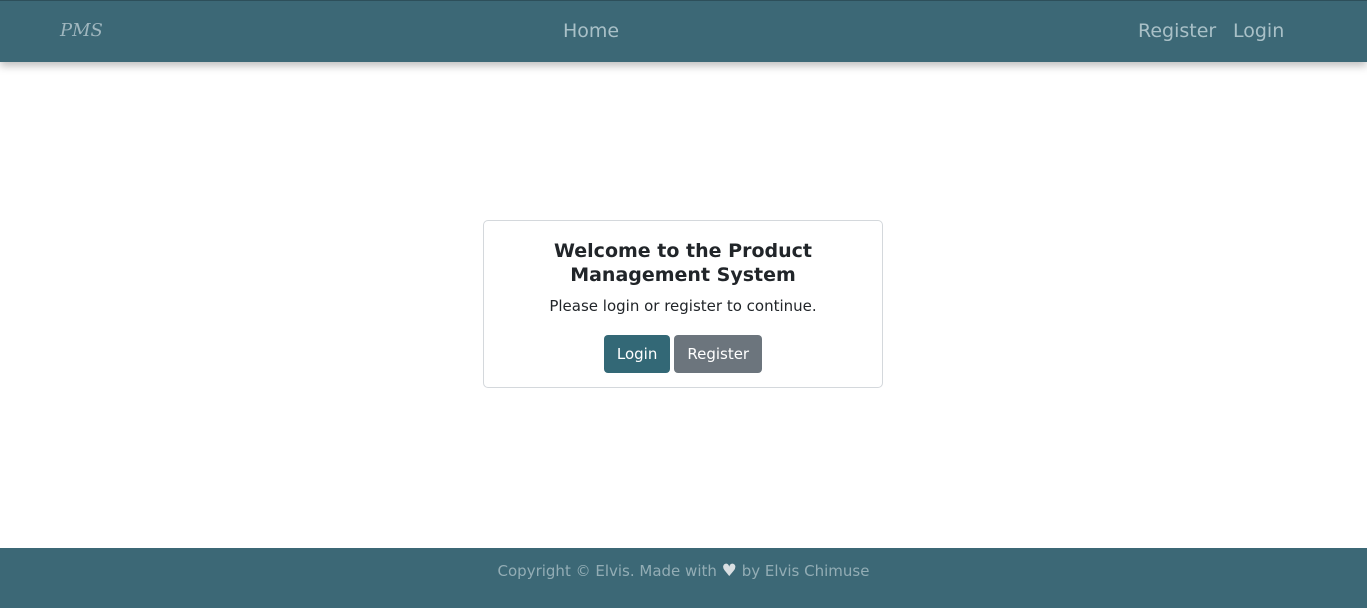 Image resolution: width=1367 pixels, height=608 pixels. Describe the element at coordinates (805, 571) in the screenshot. I see `footer-author-text: by Elvis Chimuse` at that location.